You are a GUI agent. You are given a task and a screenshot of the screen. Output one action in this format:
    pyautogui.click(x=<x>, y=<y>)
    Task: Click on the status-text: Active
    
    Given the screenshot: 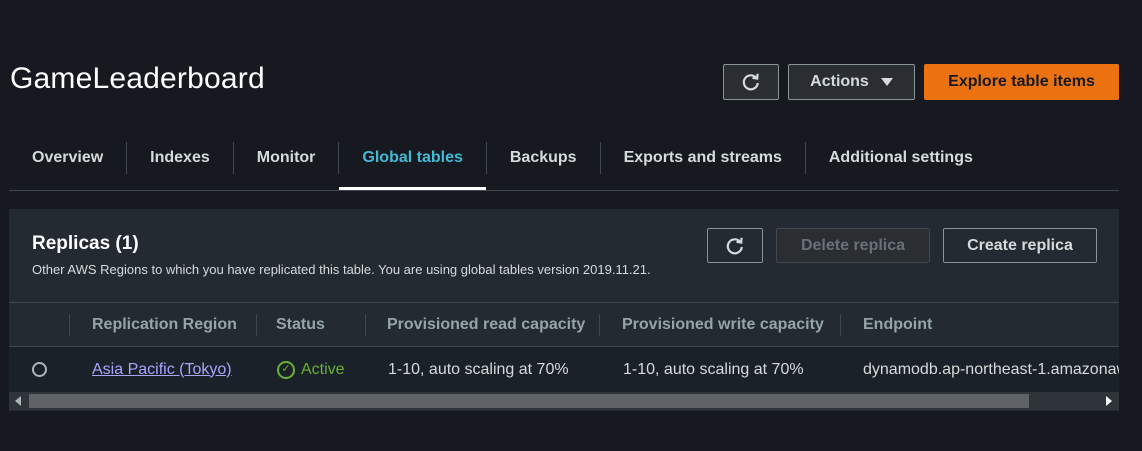 What is the action you would take?
    pyautogui.click(x=323, y=369)
    